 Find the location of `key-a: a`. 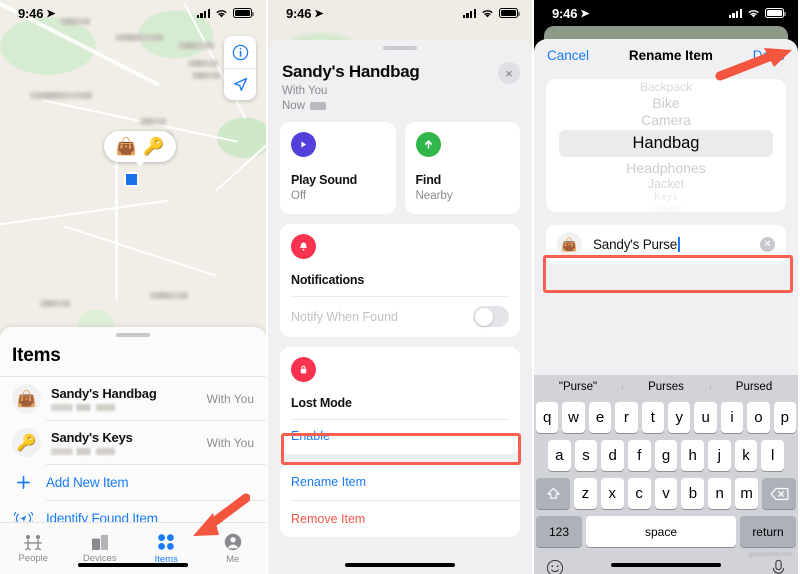

key-a: a is located at coordinates (559, 455).